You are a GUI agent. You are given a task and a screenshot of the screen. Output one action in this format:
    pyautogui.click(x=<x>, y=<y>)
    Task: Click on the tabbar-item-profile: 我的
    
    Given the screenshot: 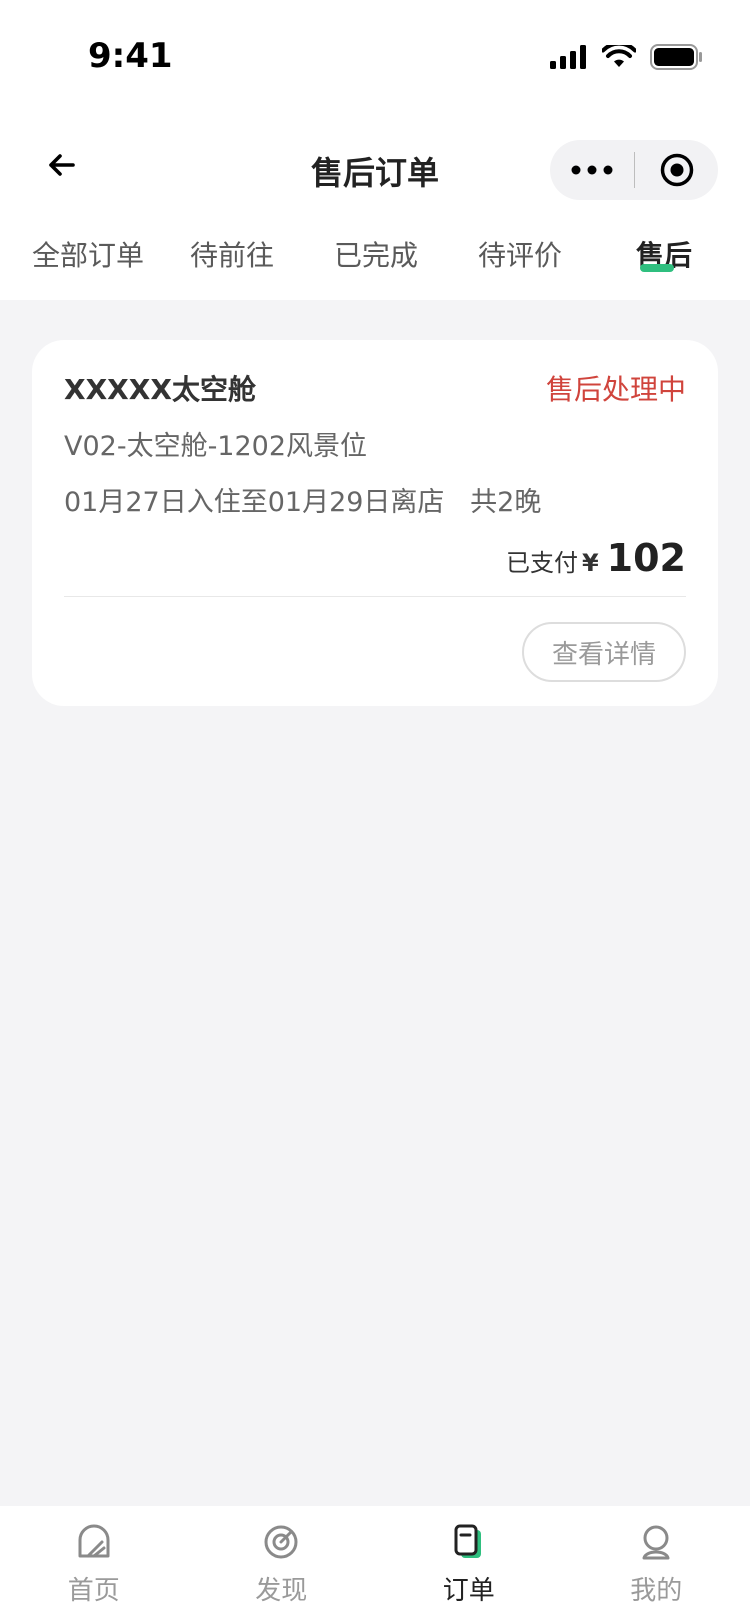 What is the action you would take?
    pyautogui.click(x=656, y=1565)
    